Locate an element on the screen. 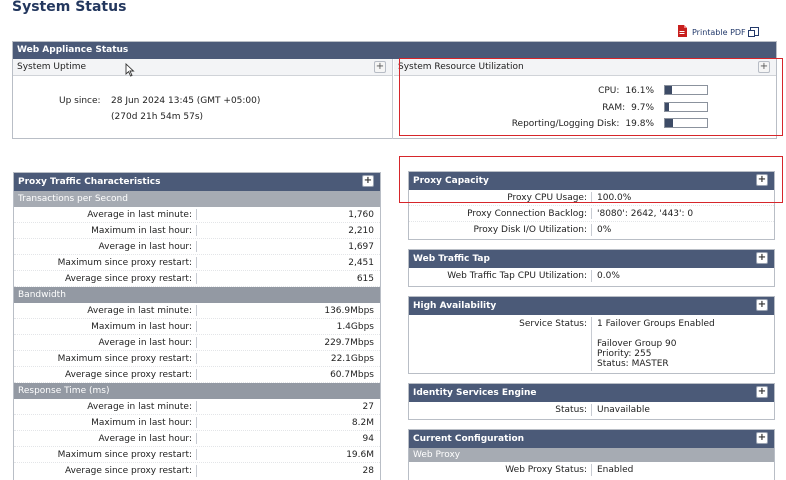 Image resolution: width=786 pixels, height=480 pixels. row-label: Status: is located at coordinates (571, 410).